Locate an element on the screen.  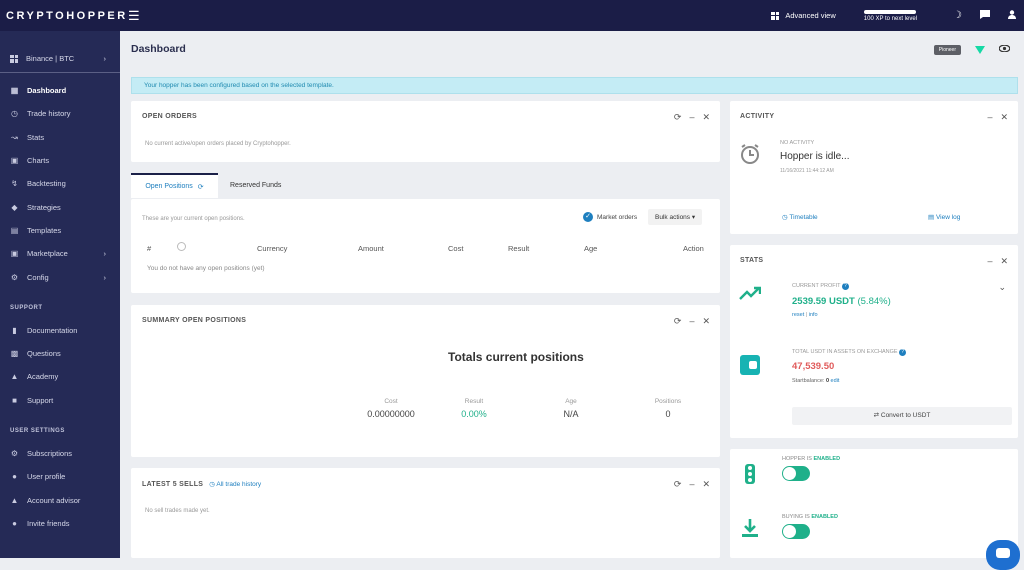
sidebar-item-documentation: ▮ Documentation is located at coordinates (60, 330).